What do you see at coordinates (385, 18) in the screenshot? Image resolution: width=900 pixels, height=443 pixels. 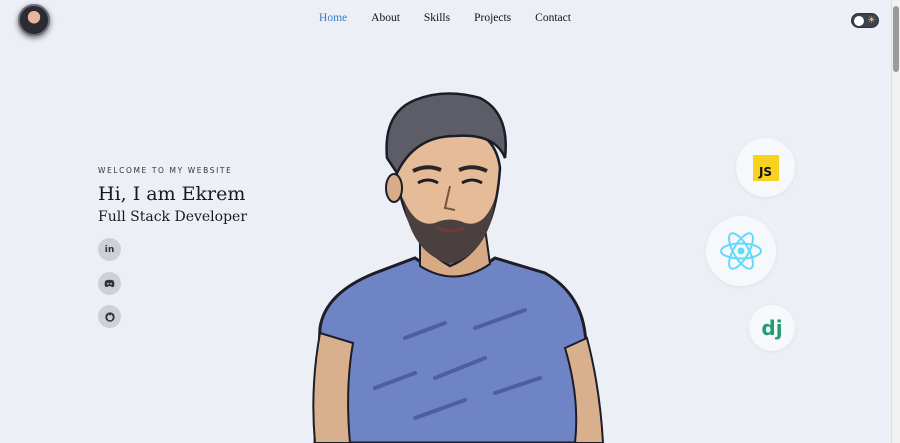 I see `nav-about: About` at bounding box center [385, 18].